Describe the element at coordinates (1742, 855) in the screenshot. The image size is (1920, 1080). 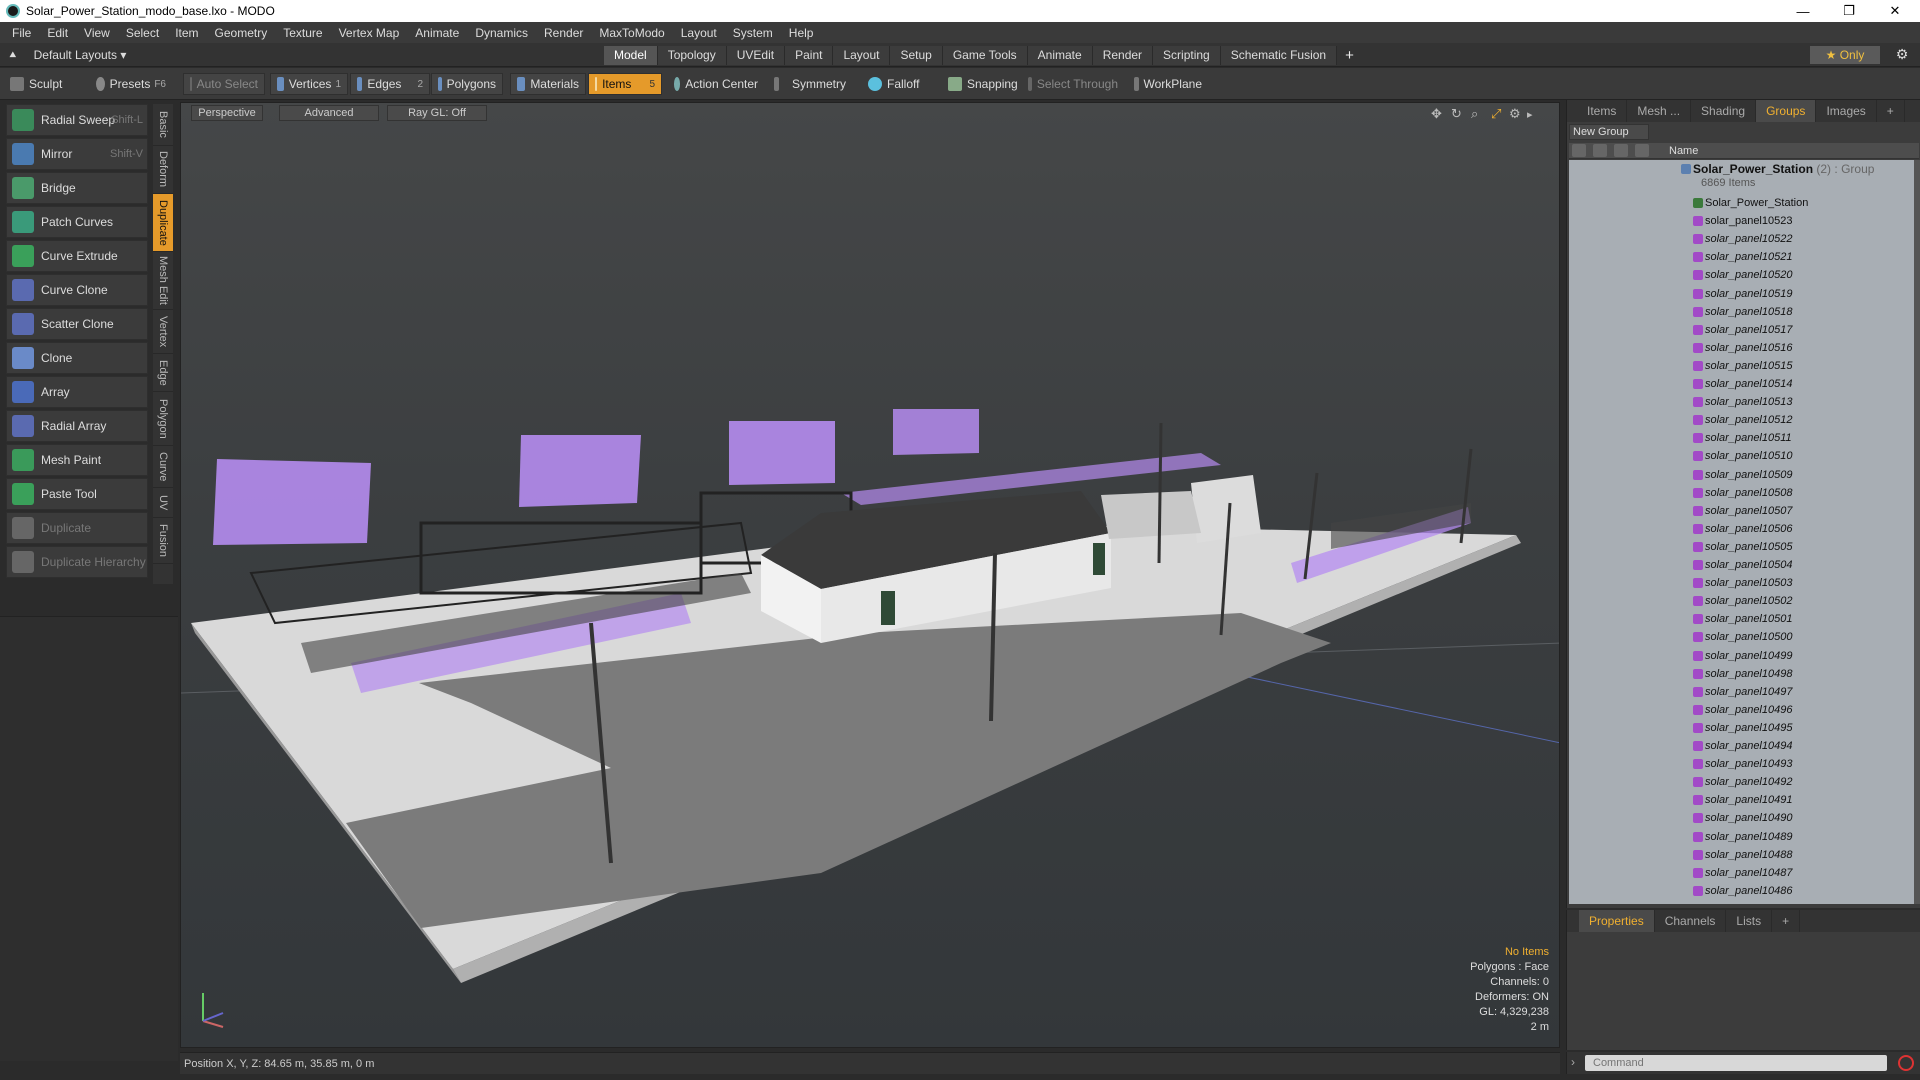
I see `mesh-row: solar_panel10488` at that location.